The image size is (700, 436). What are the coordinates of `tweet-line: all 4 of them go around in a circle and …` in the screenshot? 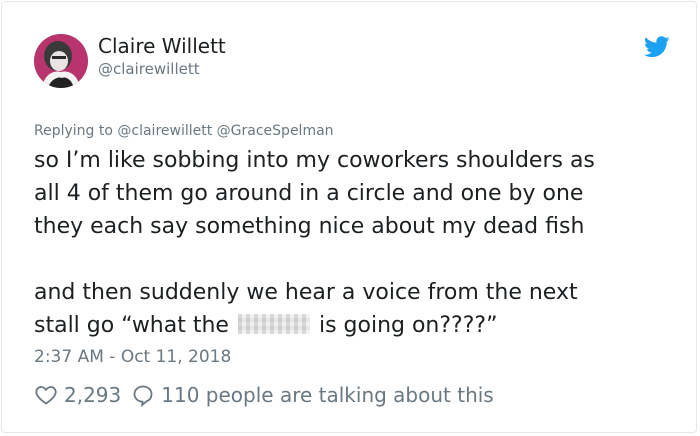 It's located at (309, 193).